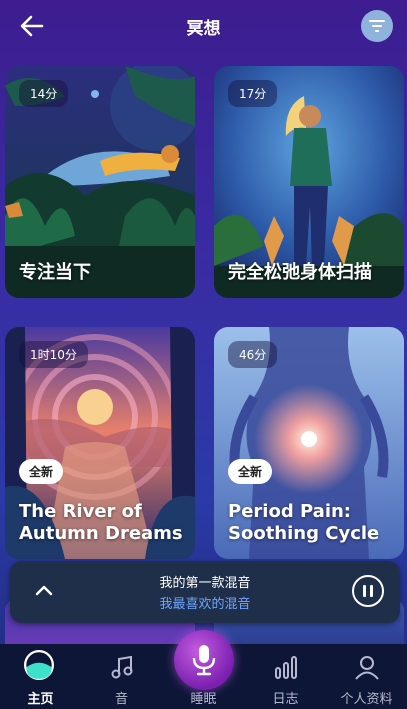 The width and height of the screenshot is (407, 709). I want to click on nav-label: 个人资料, so click(366, 699).